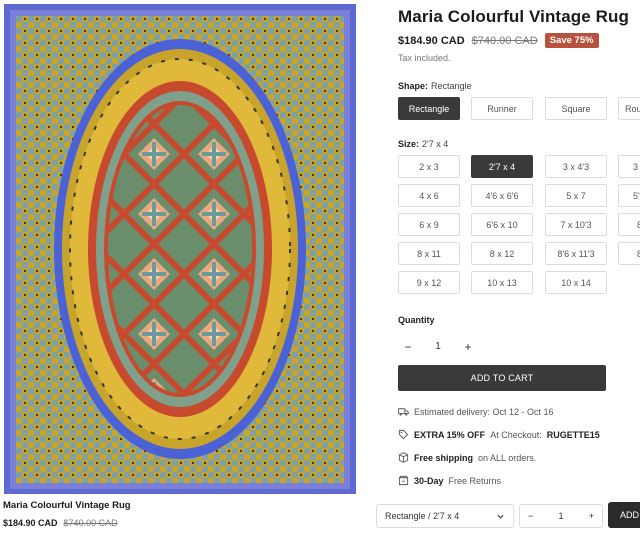  What do you see at coordinates (504, 40) in the screenshot?
I see `compare-price: $740.00 CAD` at bounding box center [504, 40].